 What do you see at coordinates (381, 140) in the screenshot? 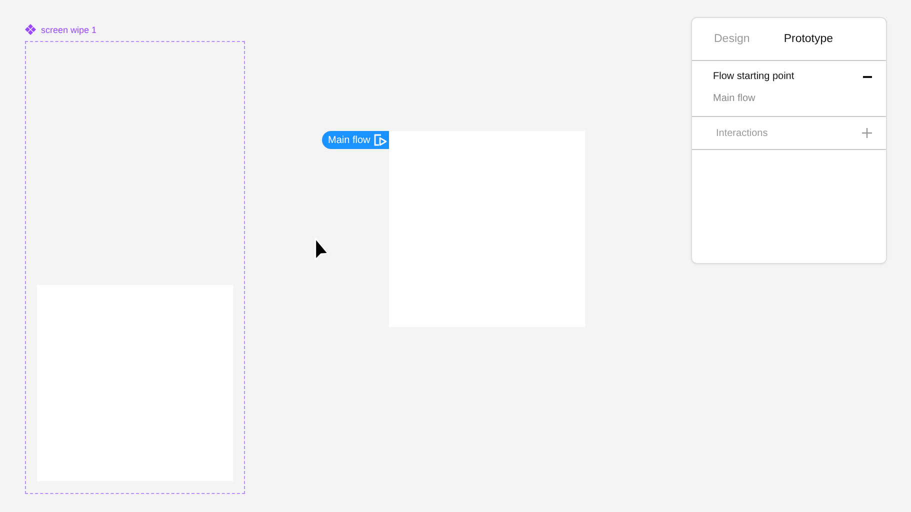
I see `play-icon` at bounding box center [381, 140].